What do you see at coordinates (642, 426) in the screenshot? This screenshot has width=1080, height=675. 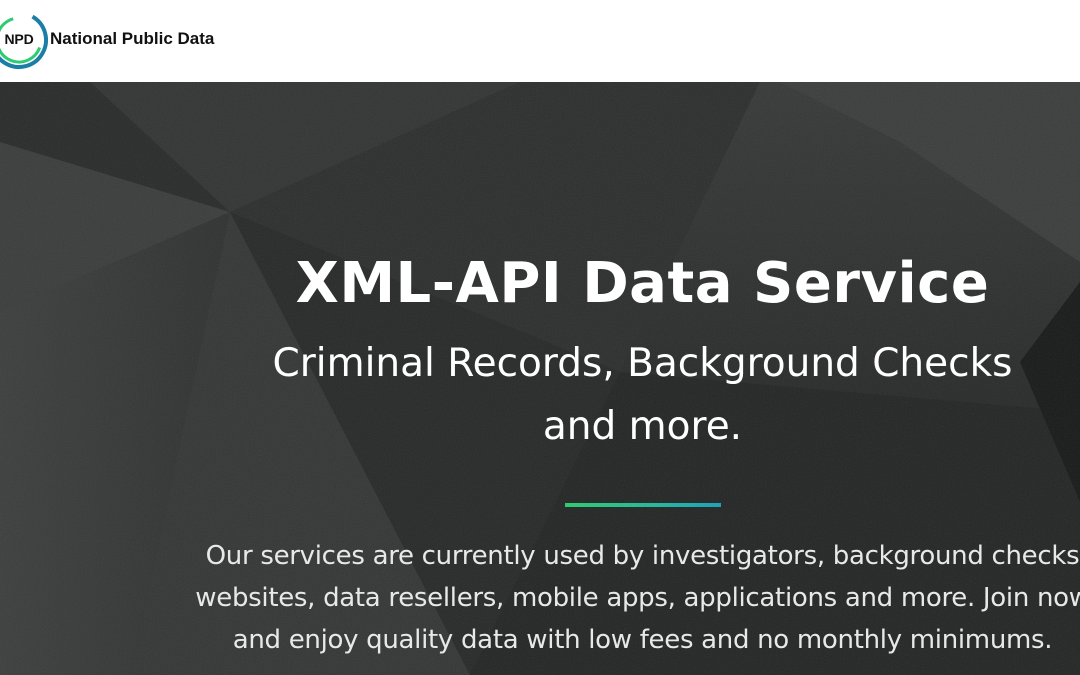 I see `hero-subtitle-line: and more.` at bounding box center [642, 426].